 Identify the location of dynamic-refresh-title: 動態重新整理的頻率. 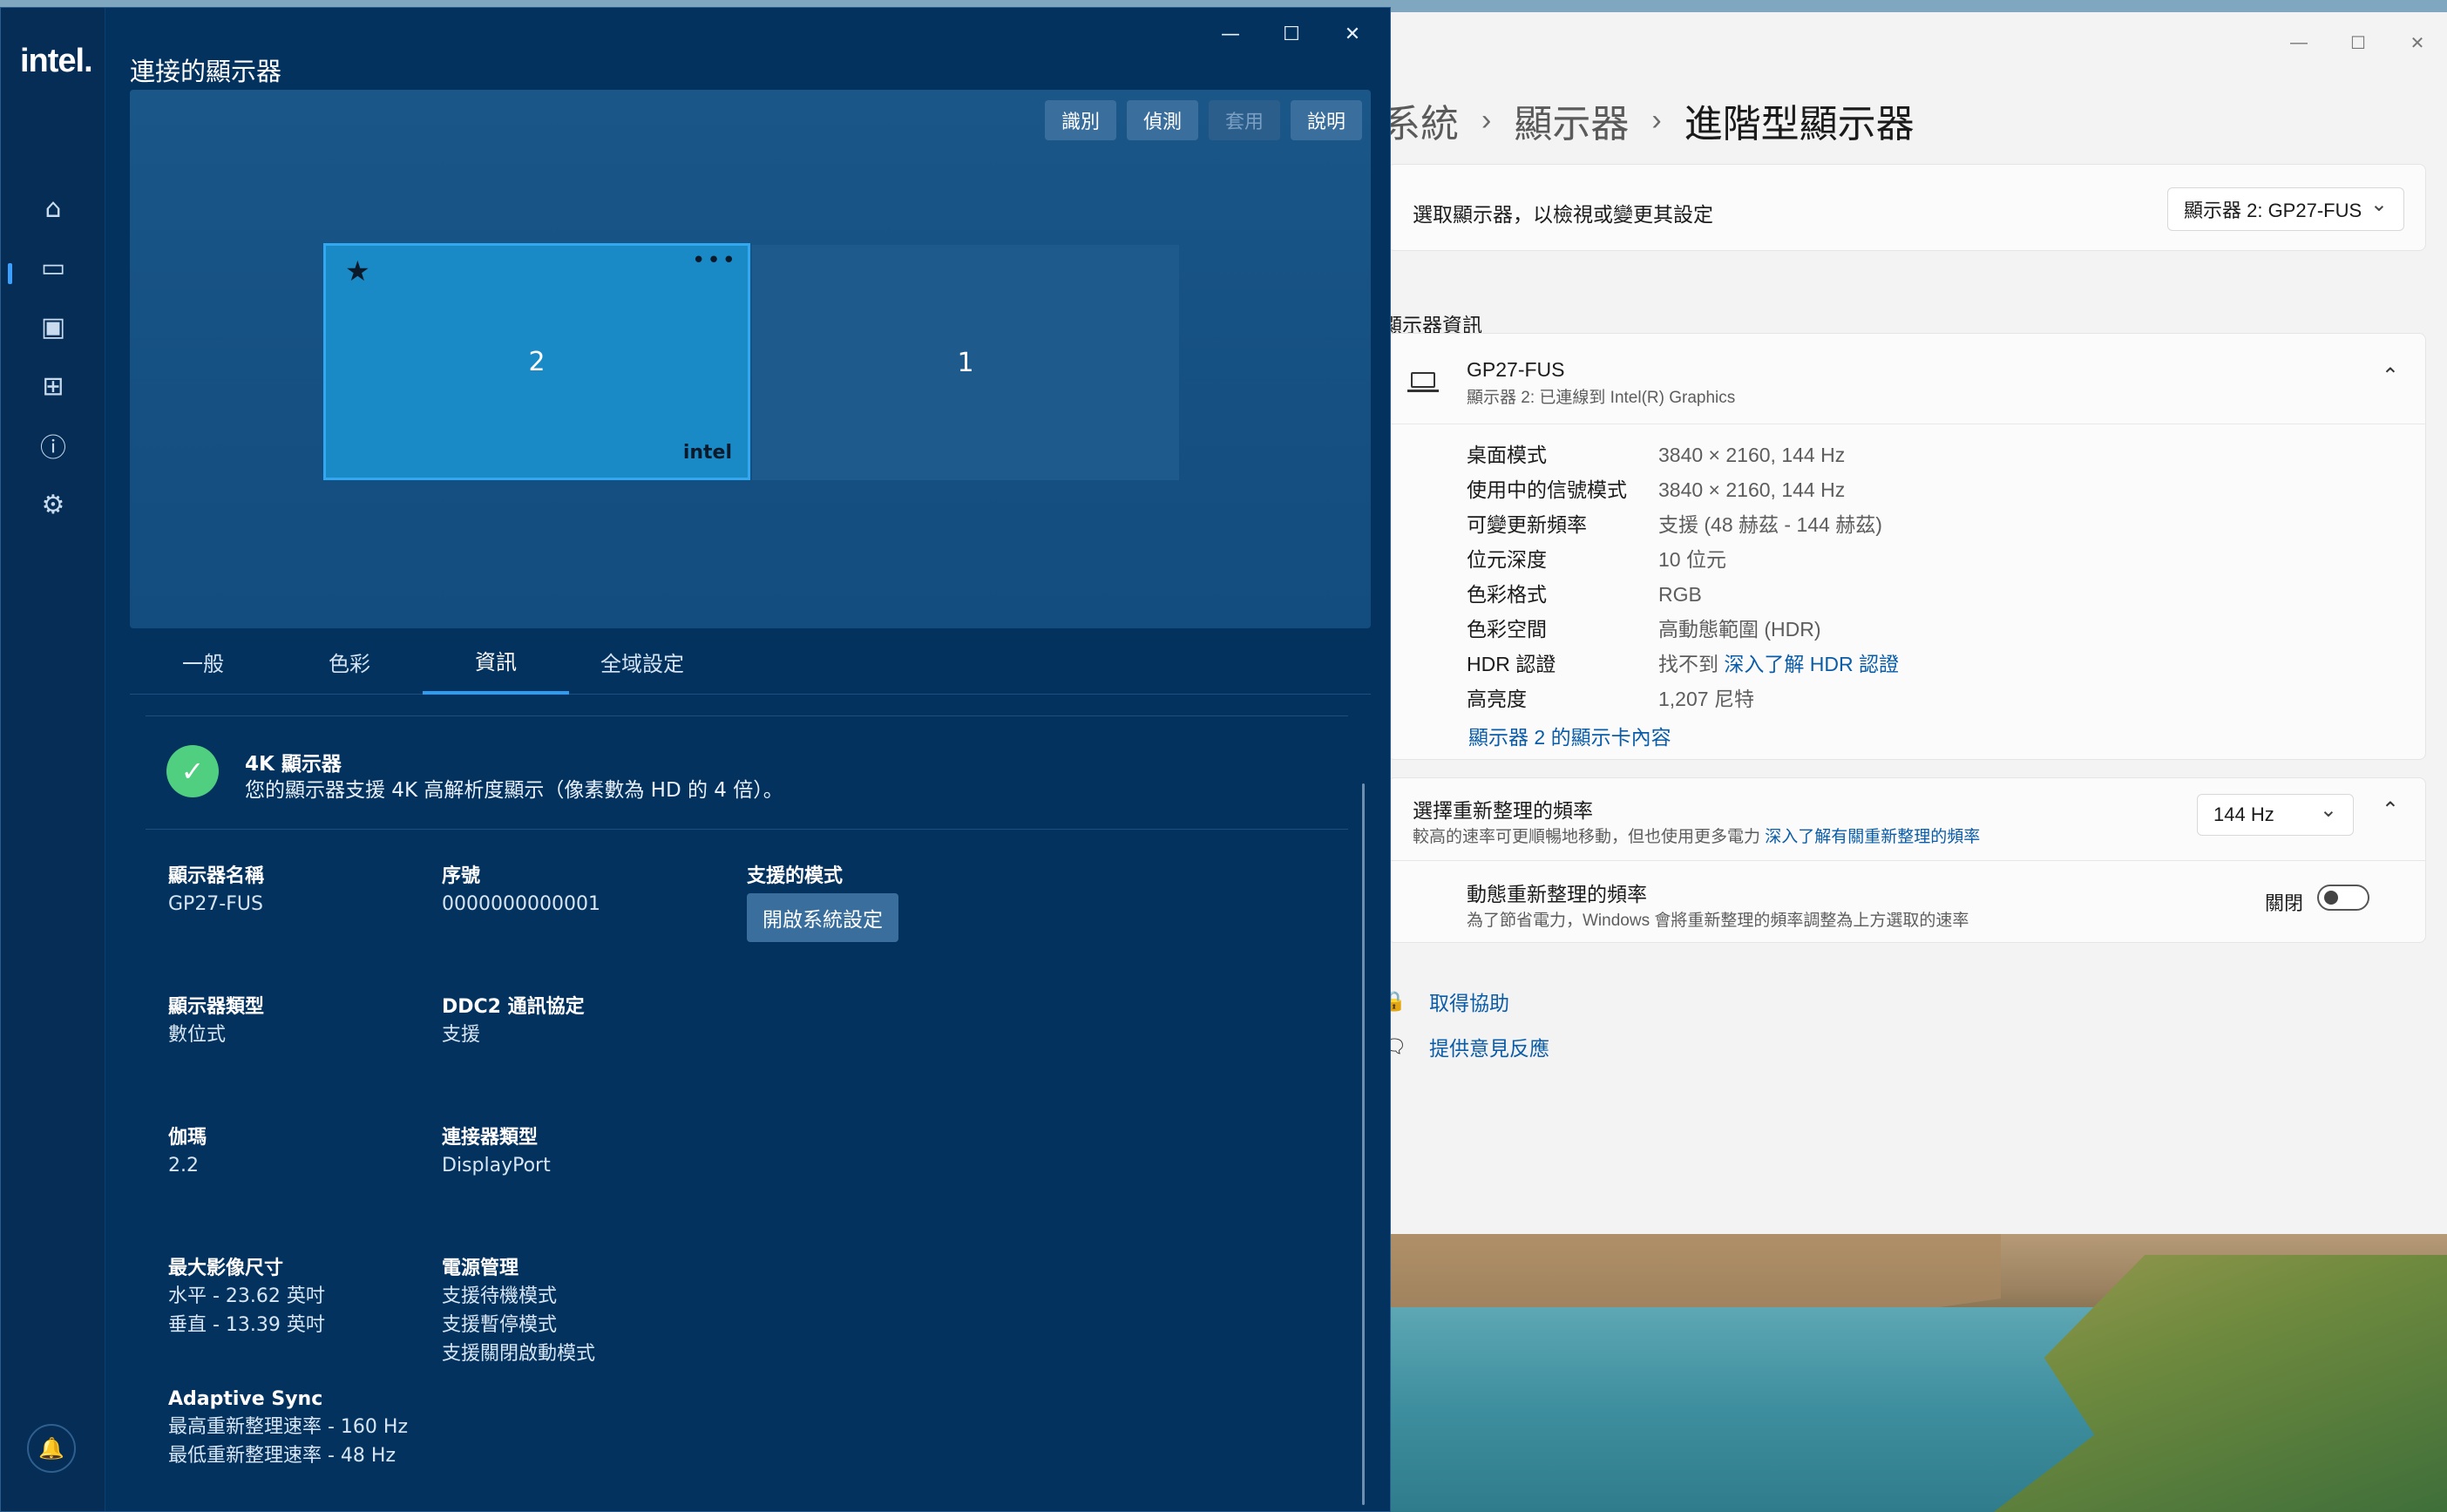
(1557, 894).